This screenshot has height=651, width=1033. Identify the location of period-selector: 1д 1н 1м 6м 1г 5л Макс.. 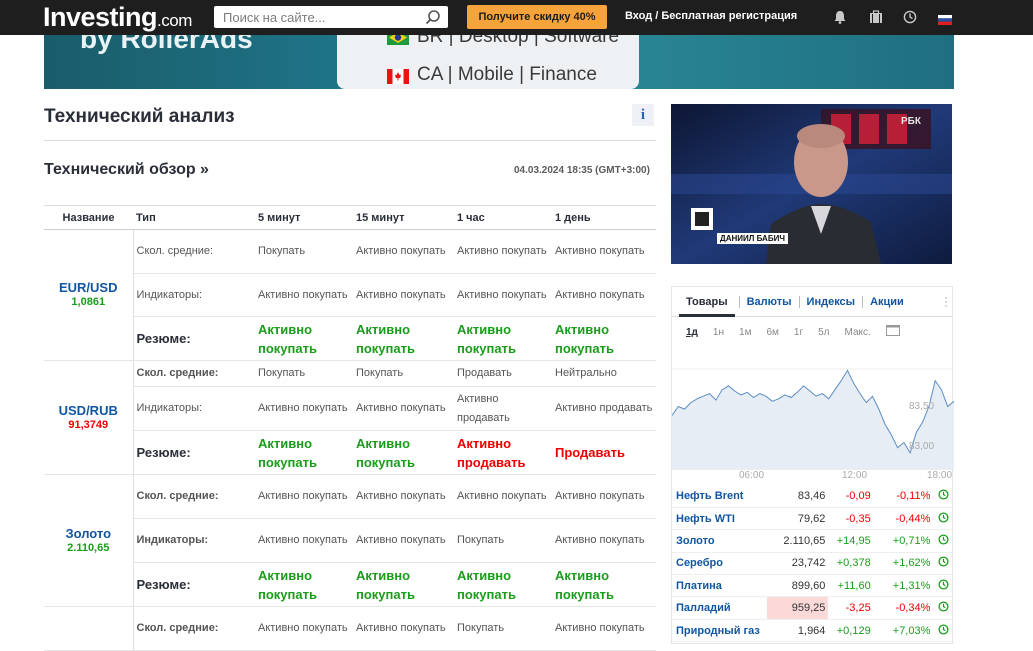
(812, 332).